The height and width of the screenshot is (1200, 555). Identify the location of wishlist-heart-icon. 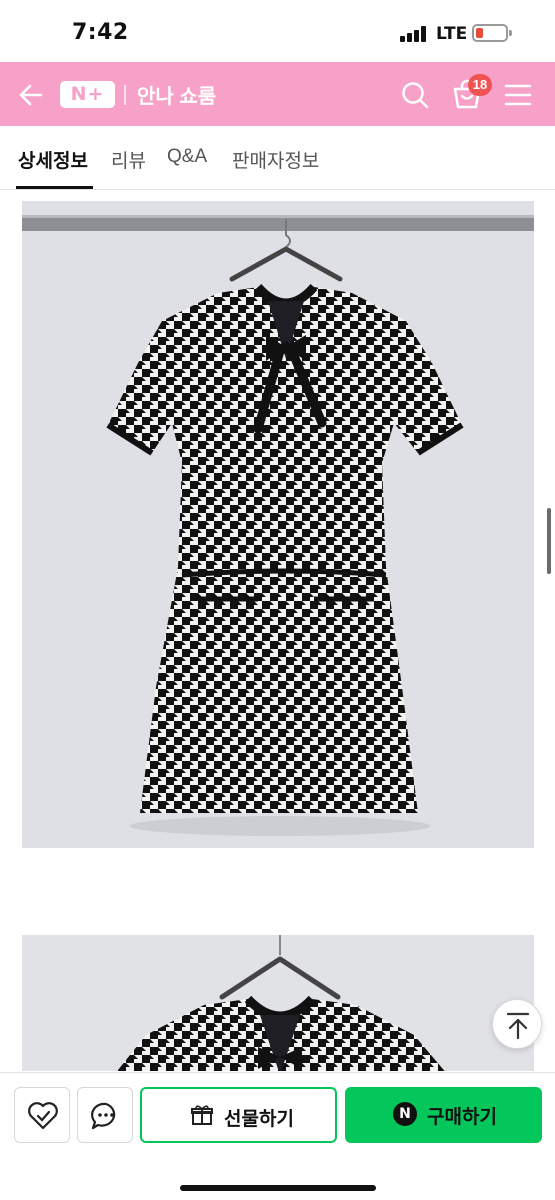
(43, 1116).